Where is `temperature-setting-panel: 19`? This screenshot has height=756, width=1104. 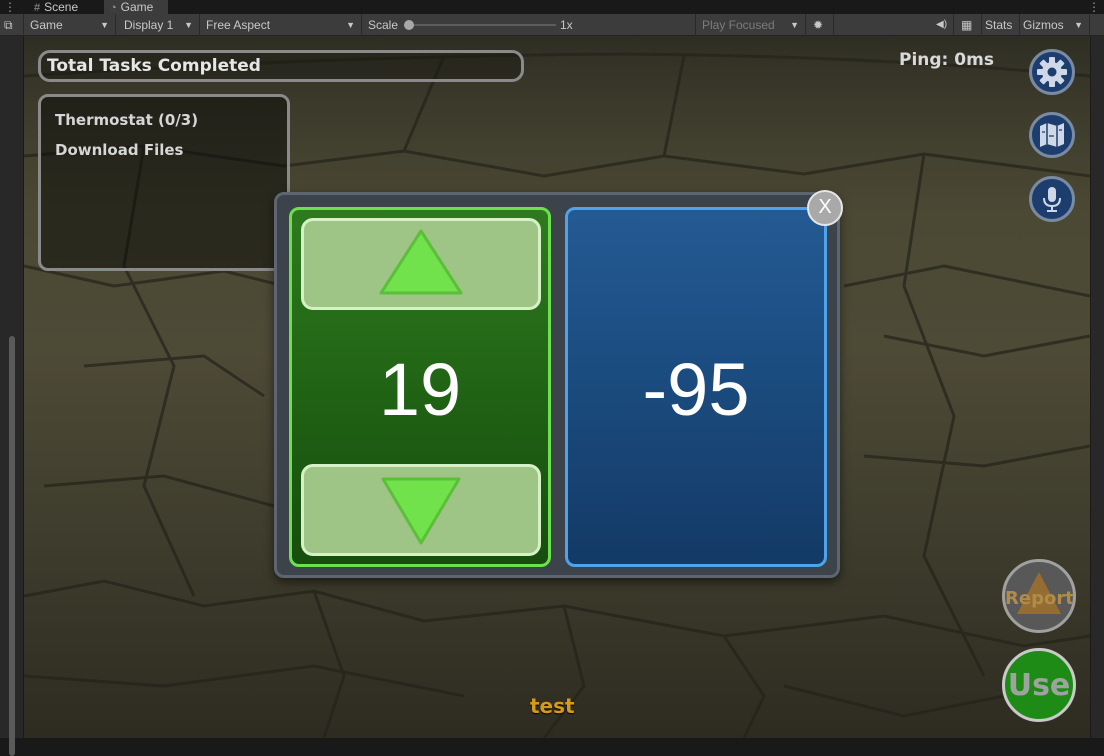 temperature-setting-panel: 19 is located at coordinates (420, 387).